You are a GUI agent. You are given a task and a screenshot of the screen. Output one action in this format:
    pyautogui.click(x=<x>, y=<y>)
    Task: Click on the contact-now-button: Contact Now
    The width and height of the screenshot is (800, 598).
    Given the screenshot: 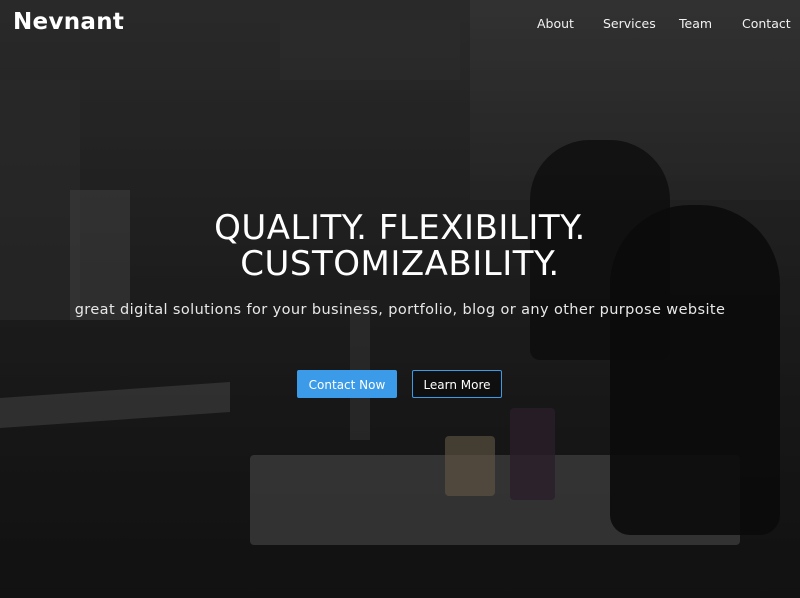 What is the action you would take?
    pyautogui.click(x=347, y=384)
    